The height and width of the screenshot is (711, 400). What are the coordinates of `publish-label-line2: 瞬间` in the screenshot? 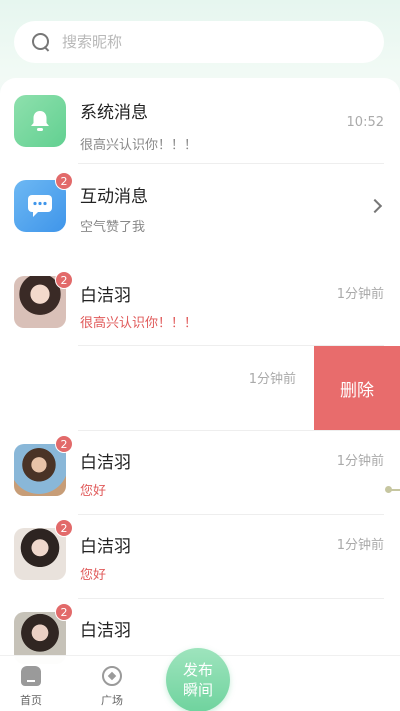 It's located at (197, 690).